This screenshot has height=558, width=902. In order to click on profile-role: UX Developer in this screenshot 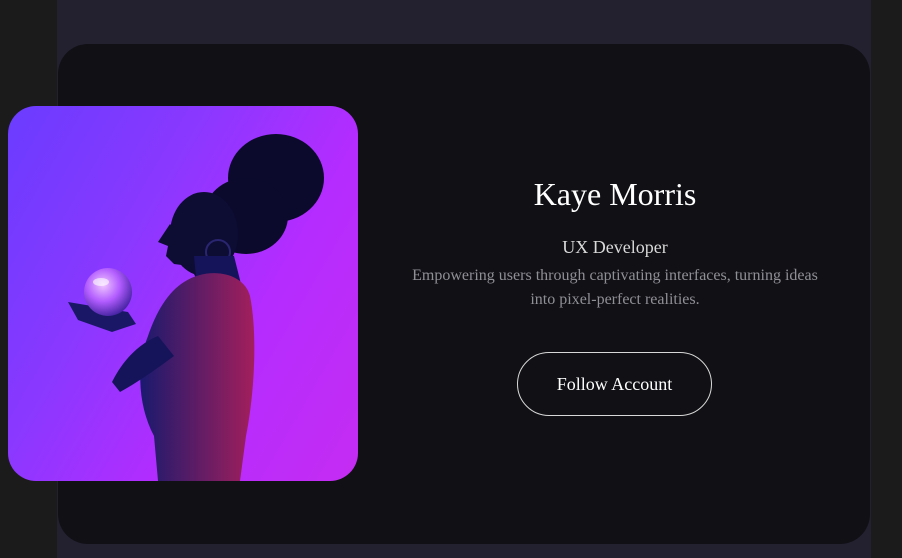, I will do `click(615, 247)`.